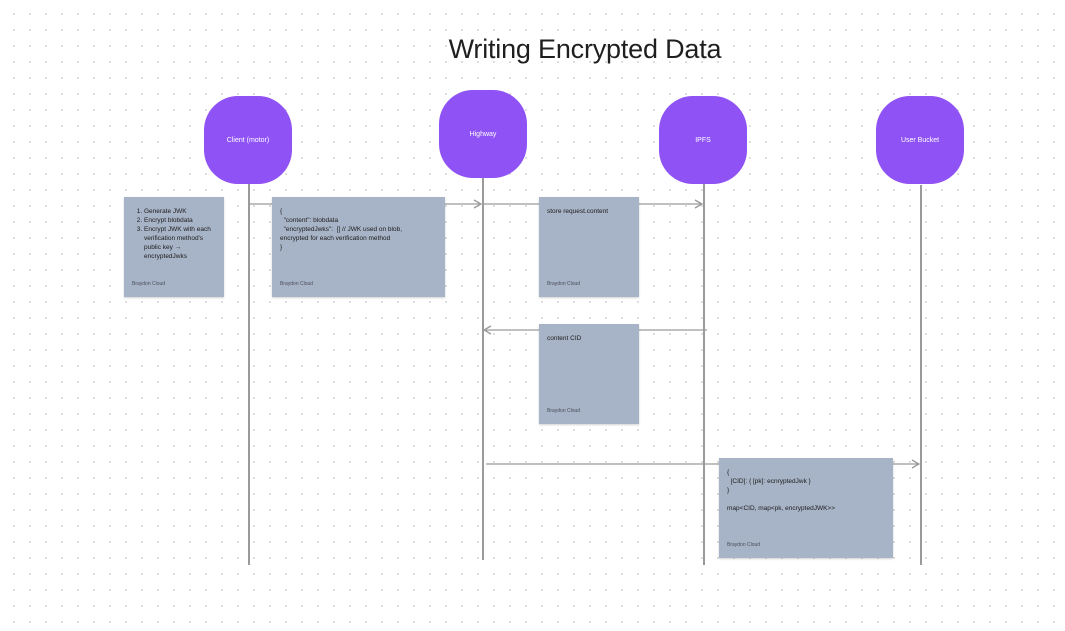 The height and width of the screenshot is (631, 1065). What do you see at coordinates (806, 499) in the screenshot?
I see `note-line` at bounding box center [806, 499].